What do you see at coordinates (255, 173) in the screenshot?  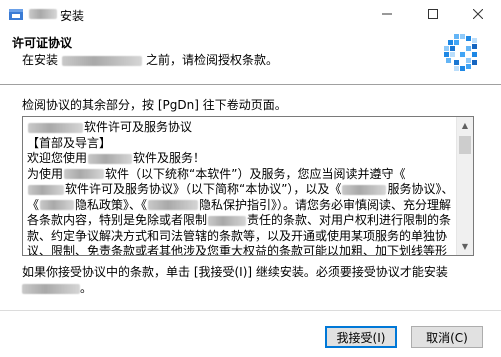 I see `license-text-segment: 软件（以下统称“本软件”）及服务，您应当阅读并遵守《` at bounding box center [255, 173].